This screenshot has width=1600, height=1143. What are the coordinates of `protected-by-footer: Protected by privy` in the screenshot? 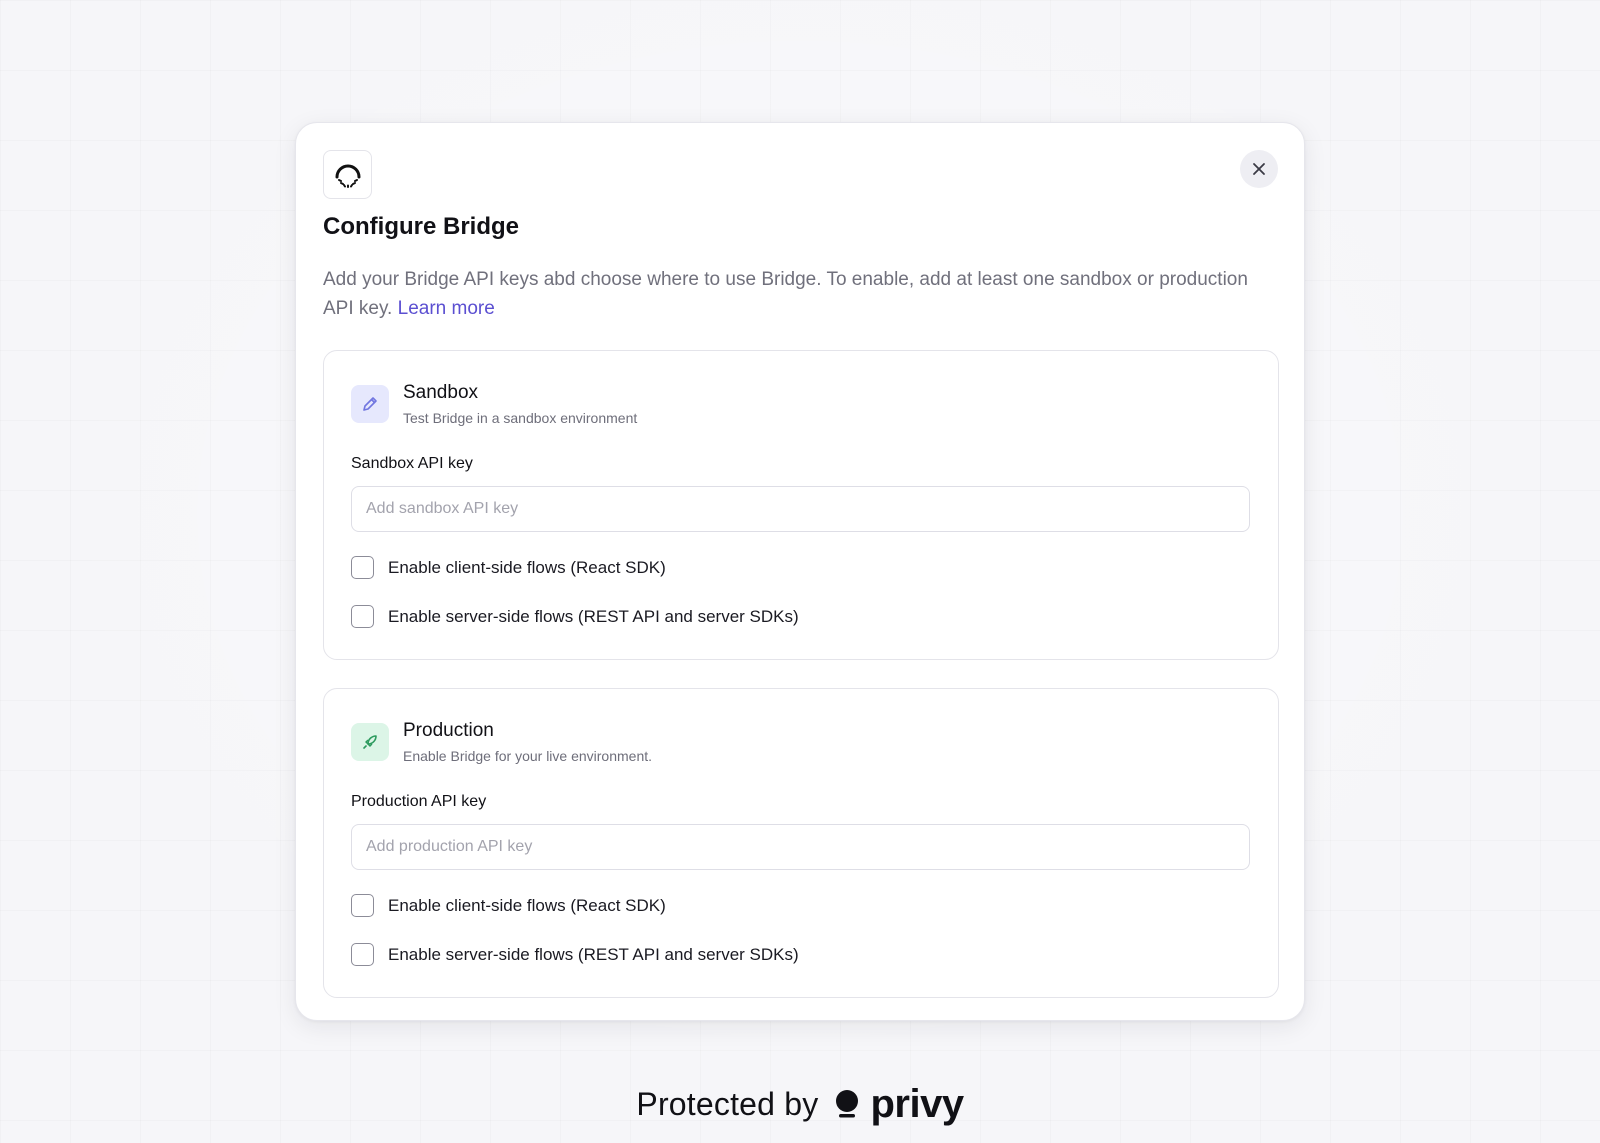 It's located at (800, 1104).